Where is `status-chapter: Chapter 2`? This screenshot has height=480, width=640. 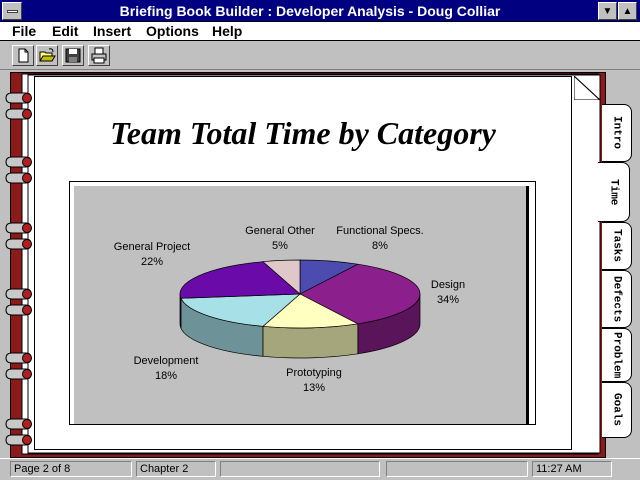
status-chapter: Chapter 2 is located at coordinates (176, 469).